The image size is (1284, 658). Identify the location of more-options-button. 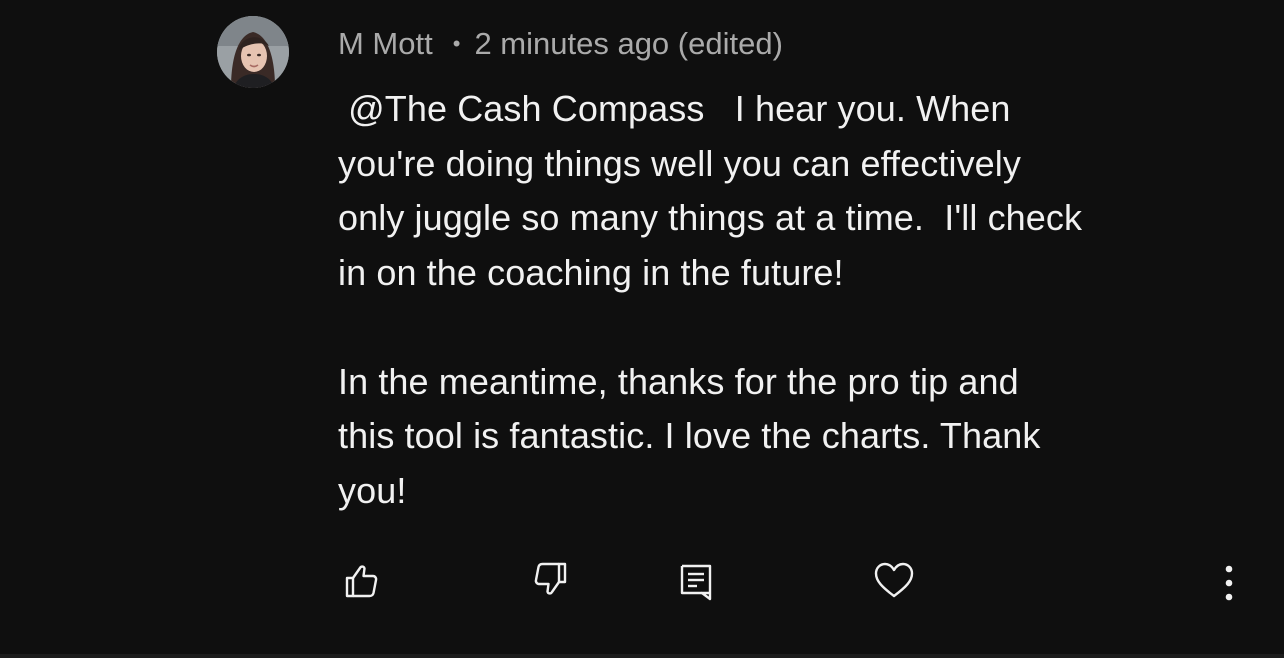
(1229, 580).